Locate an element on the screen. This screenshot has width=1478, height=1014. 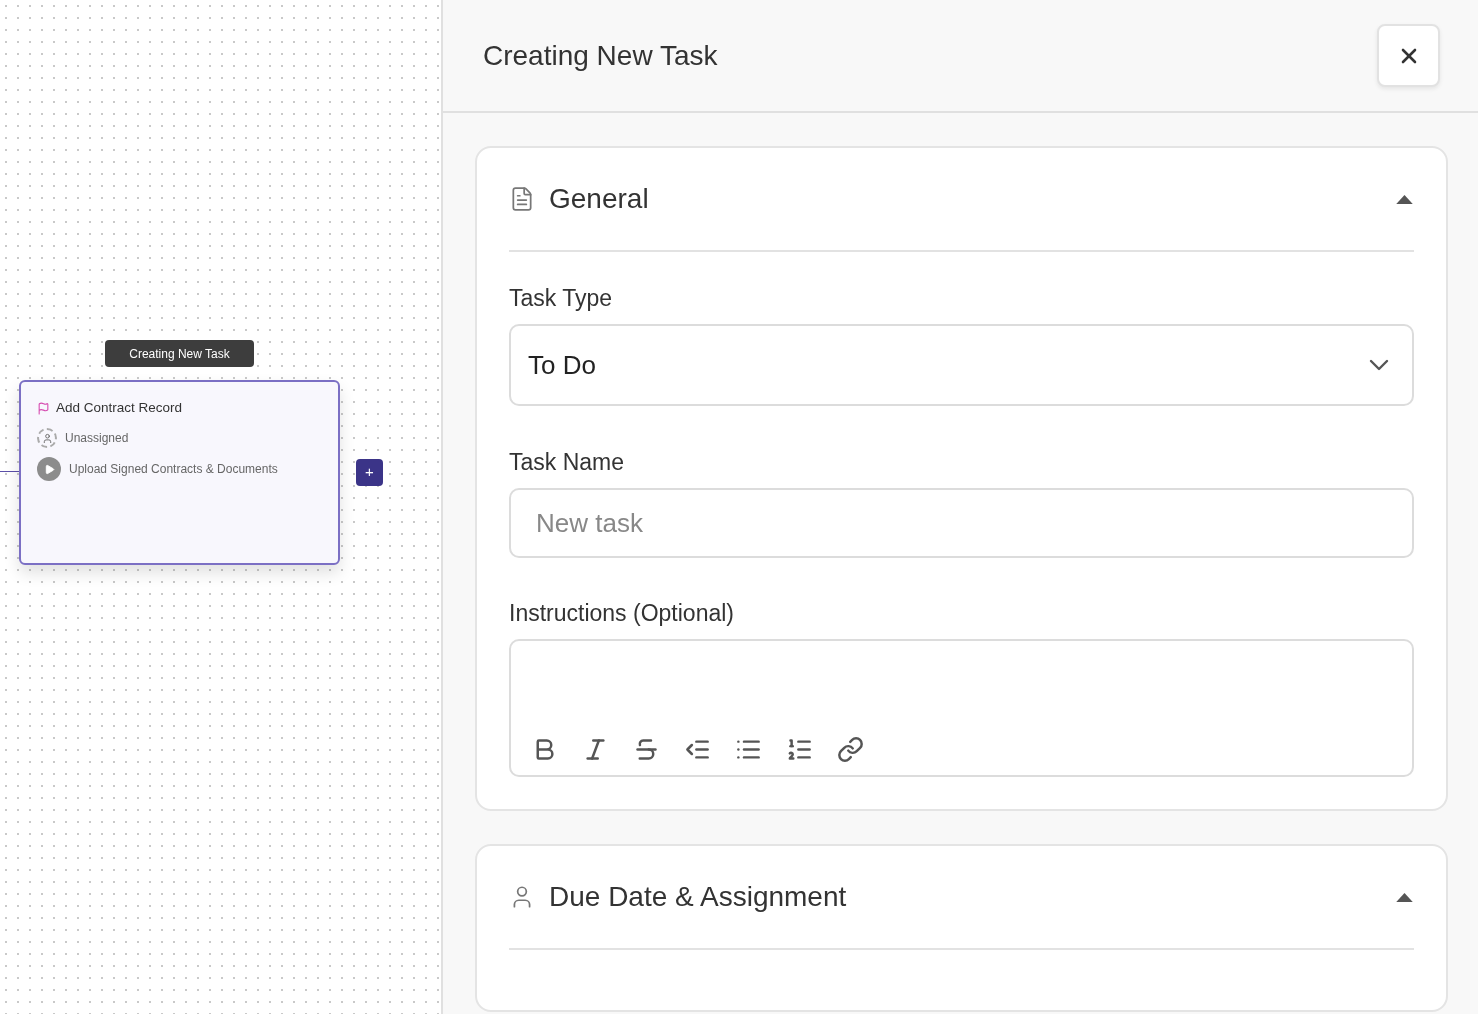
panel-title: Creating New Task is located at coordinates (600, 55).